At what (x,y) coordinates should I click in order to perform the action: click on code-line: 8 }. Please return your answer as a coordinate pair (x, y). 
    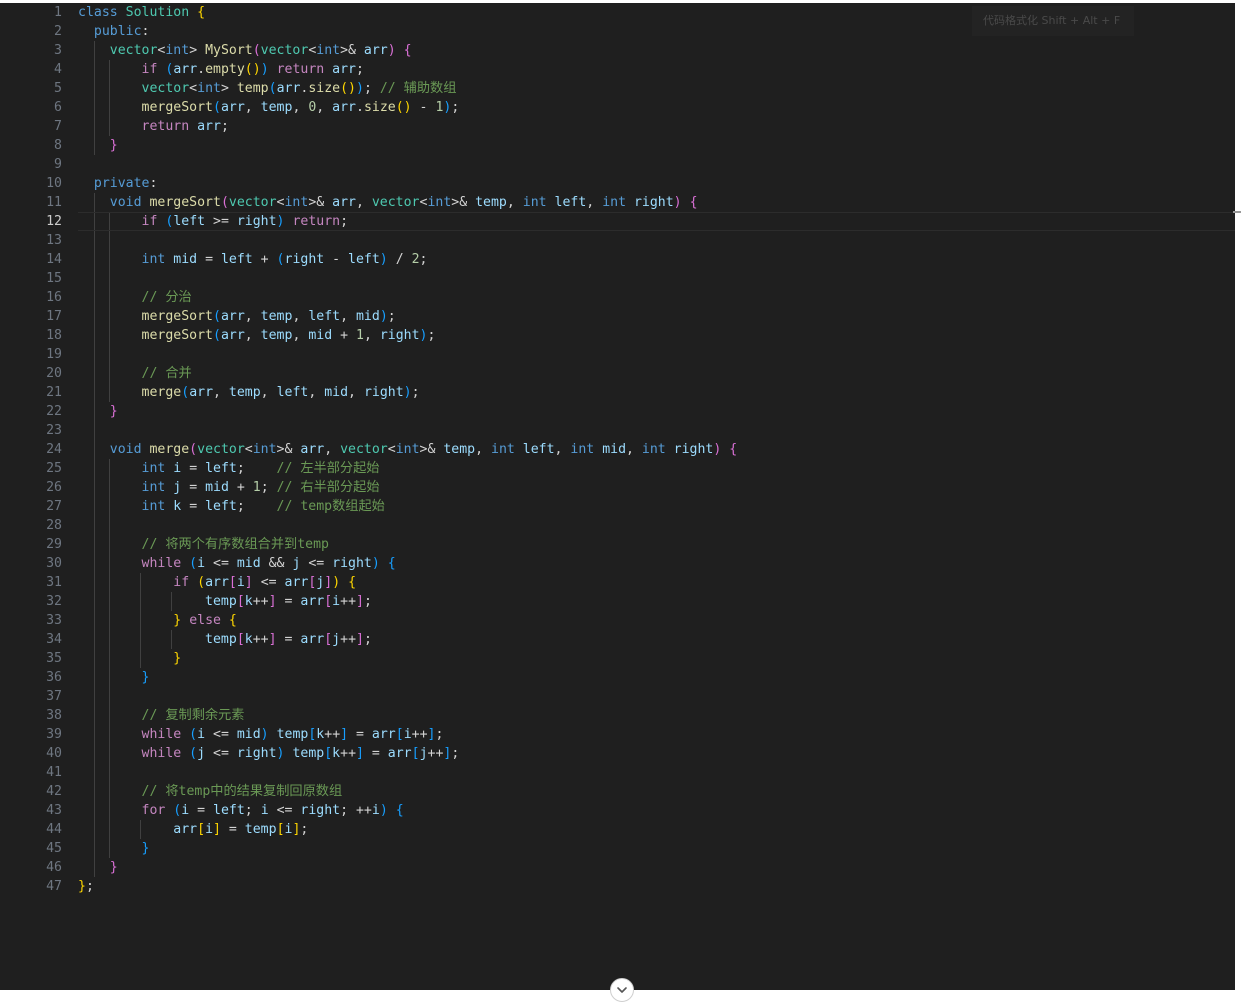
    Looking at the image, I should click on (617, 145).